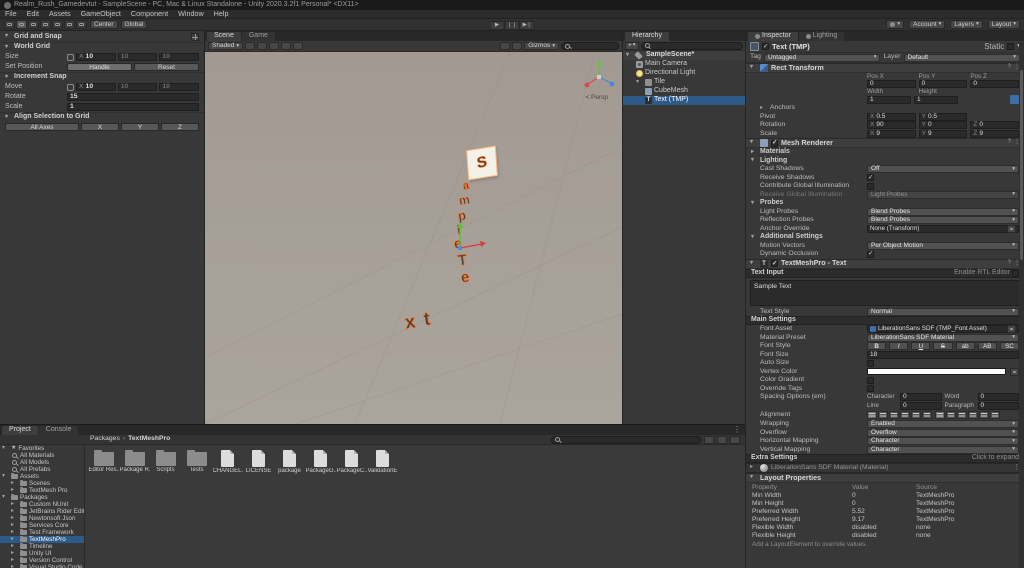 The image size is (1024, 568). Describe the element at coordinates (962, 415) in the screenshot. I see `align-bottom-button` at that location.